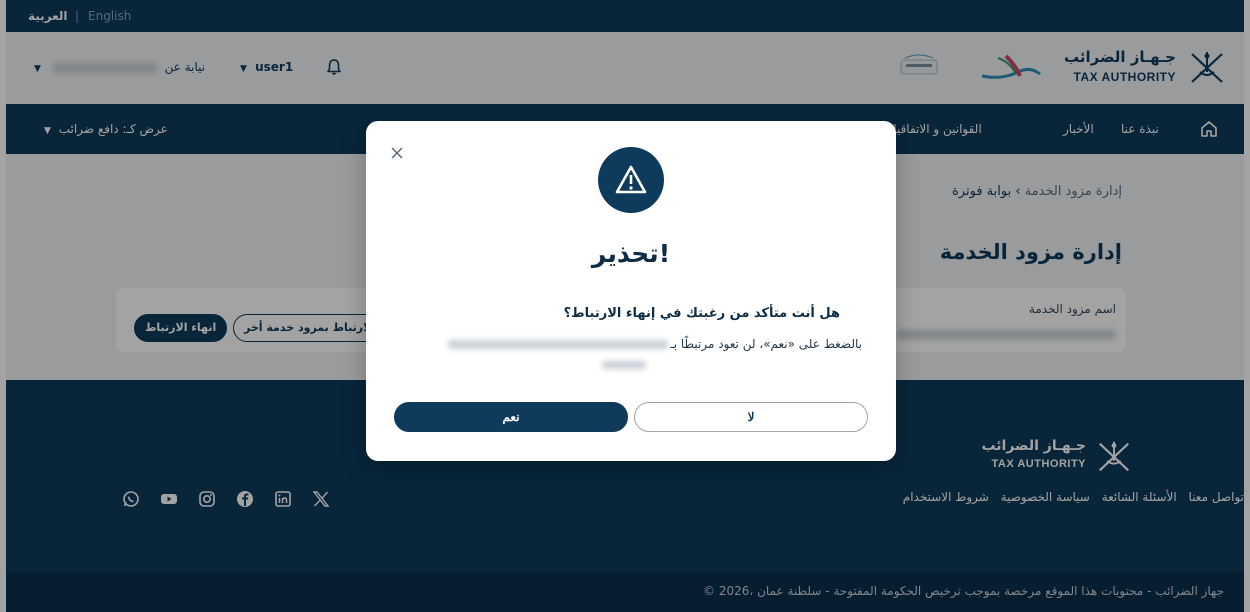 The height and width of the screenshot is (612, 1250). Describe the element at coordinates (624, 365) in the screenshot. I see `blurred-provider-name-continued` at that location.